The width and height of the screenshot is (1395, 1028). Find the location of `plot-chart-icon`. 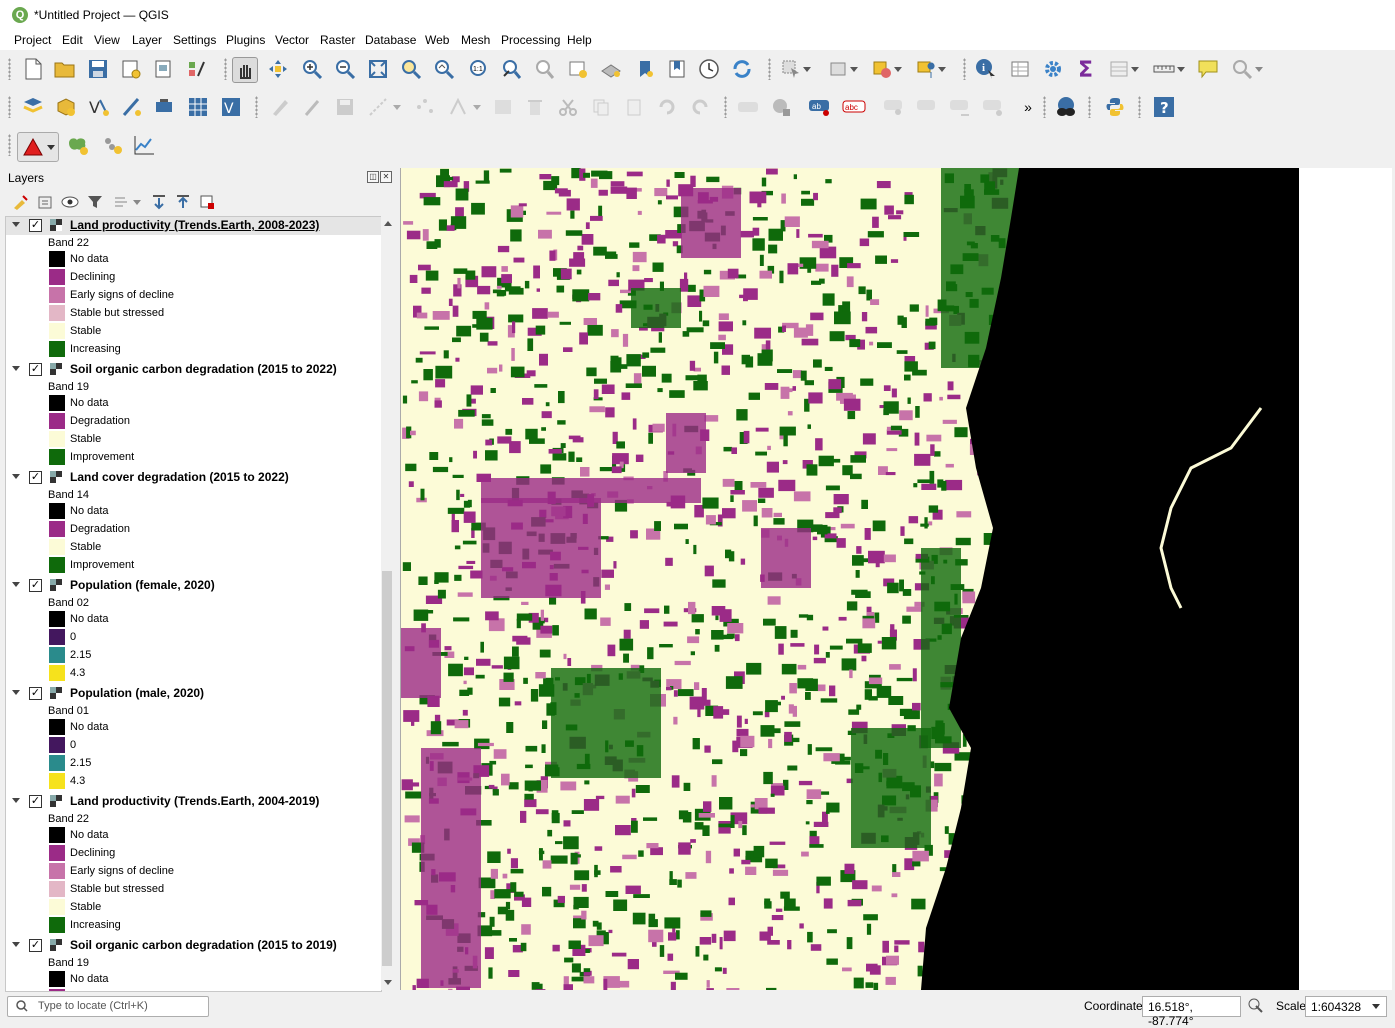

plot-chart-icon is located at coordinates (144, 145).